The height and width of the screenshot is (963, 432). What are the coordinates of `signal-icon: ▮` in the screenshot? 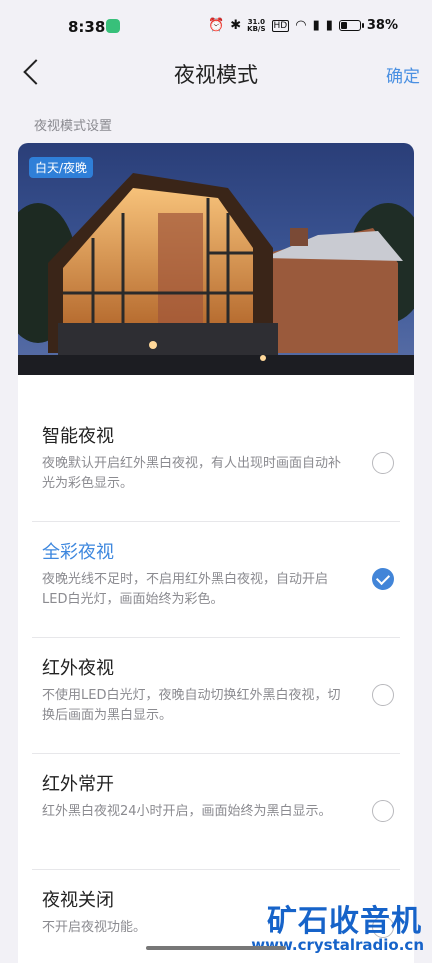 It's located at (316, 25).